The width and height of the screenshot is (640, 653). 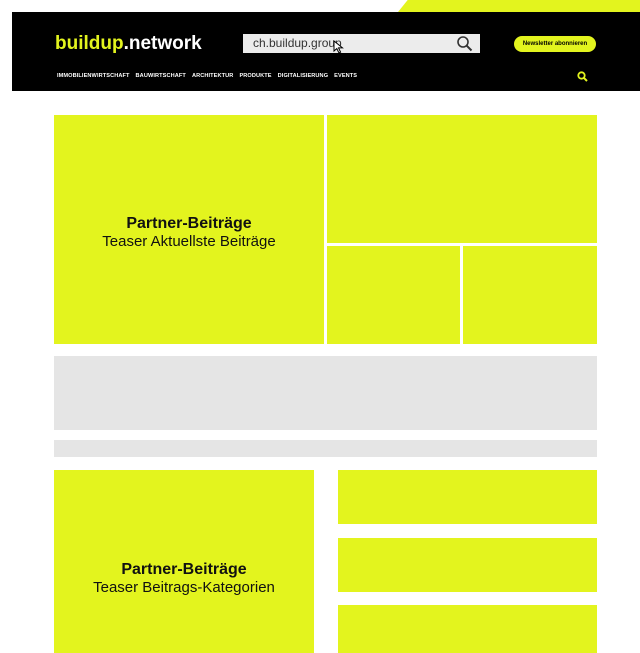 I want to click on search-icon, so click(x=465, y=44).